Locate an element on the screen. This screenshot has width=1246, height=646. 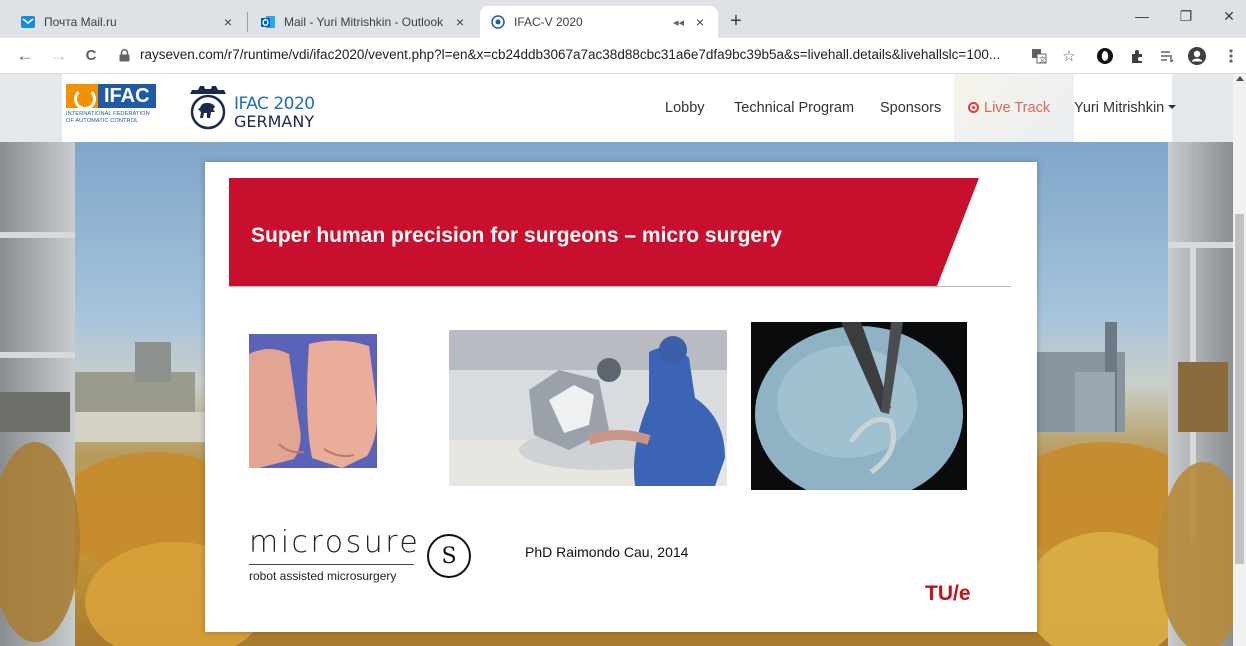
berlin-bear-icon is located at coordinates (208, 108).